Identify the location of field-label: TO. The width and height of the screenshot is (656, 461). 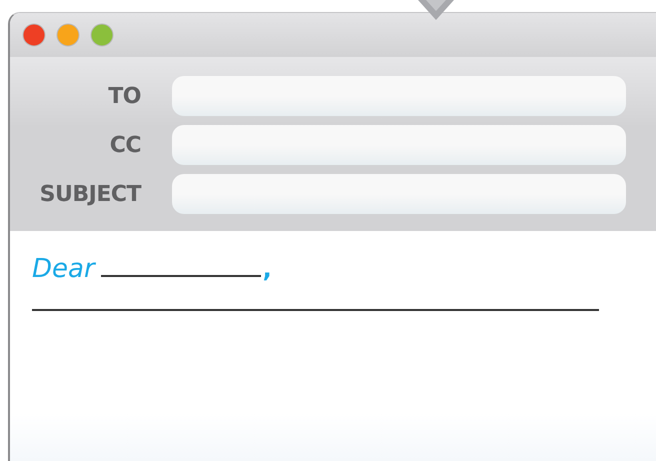
(124, 96).